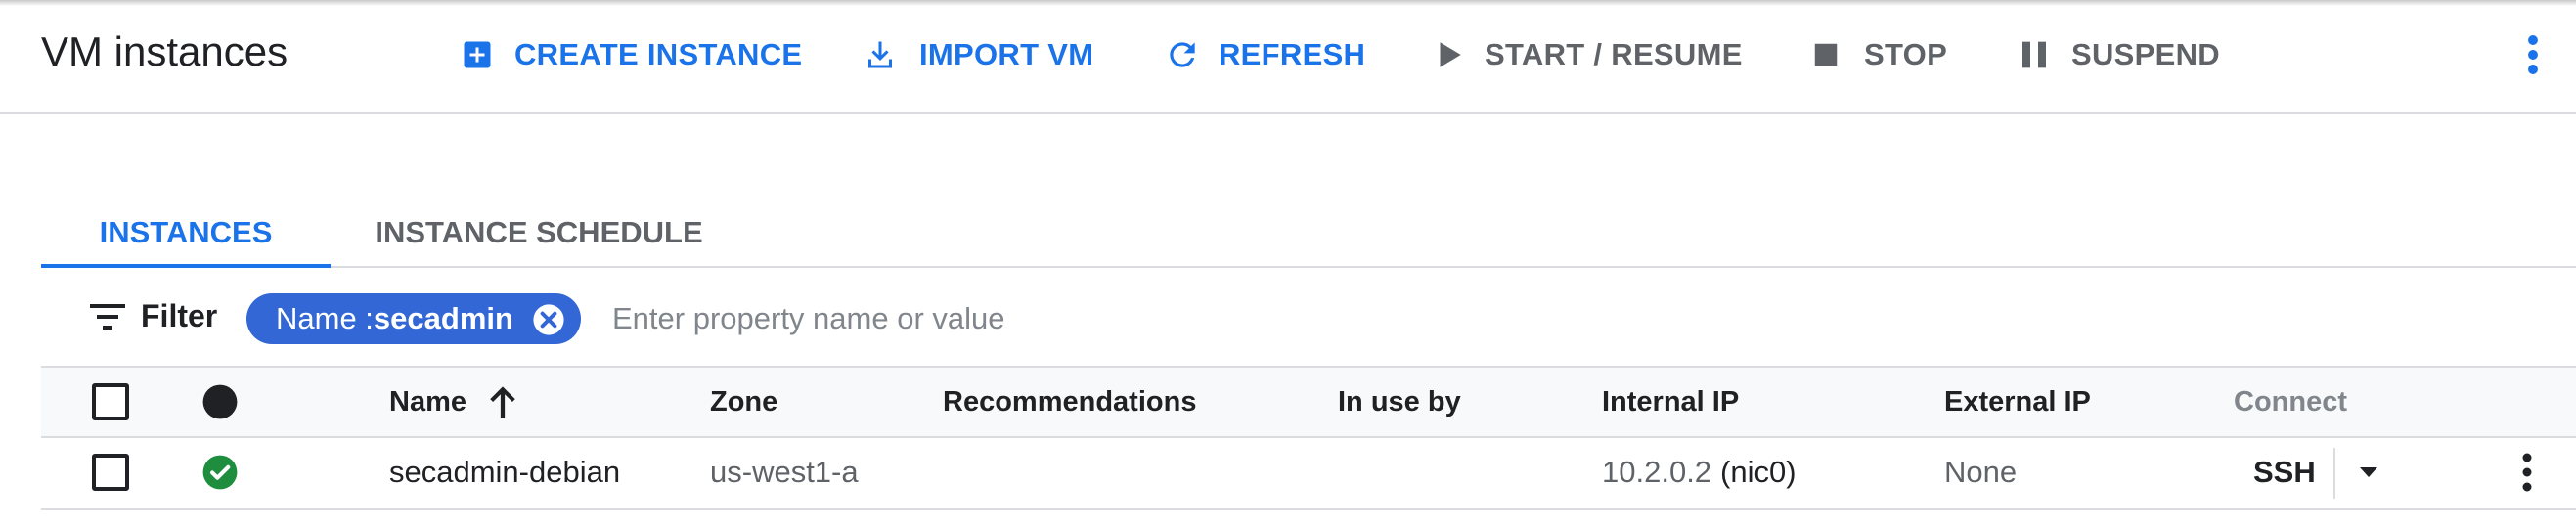  I want to click on refresh-button: REFRESH, so click(1265, 54).